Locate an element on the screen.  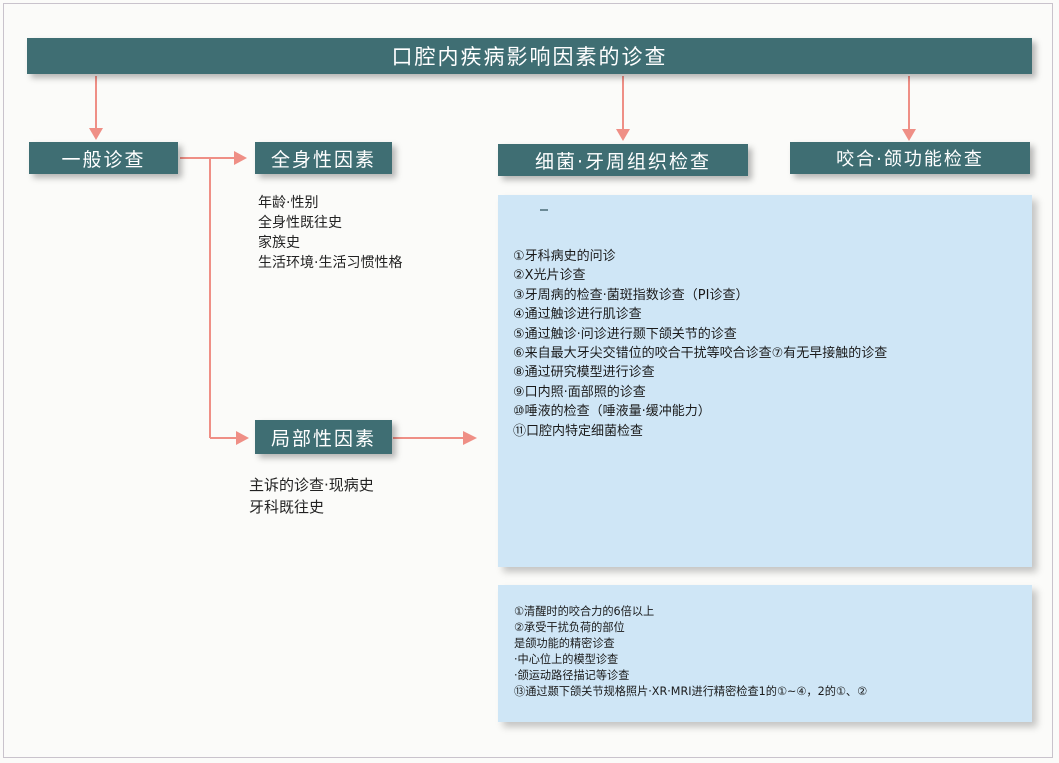
bacteria-exam-item: ⑧通过研究模型进行诊查 is located at coordinates (584, 373).